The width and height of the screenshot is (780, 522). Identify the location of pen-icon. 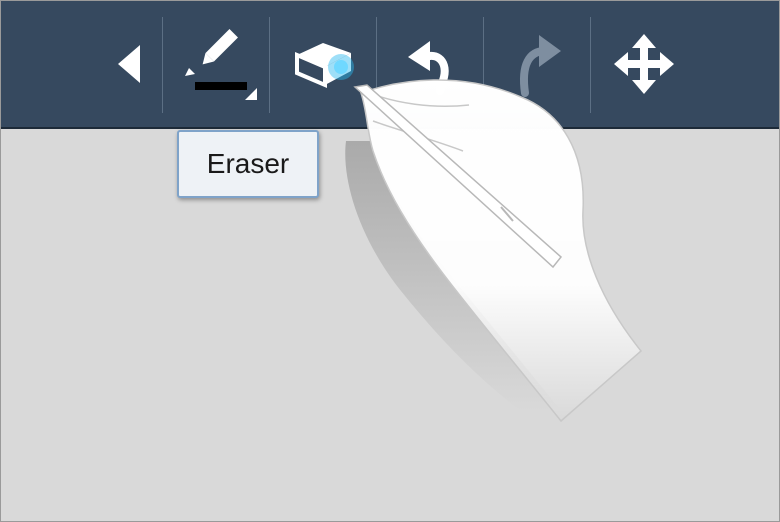
(221, 64).